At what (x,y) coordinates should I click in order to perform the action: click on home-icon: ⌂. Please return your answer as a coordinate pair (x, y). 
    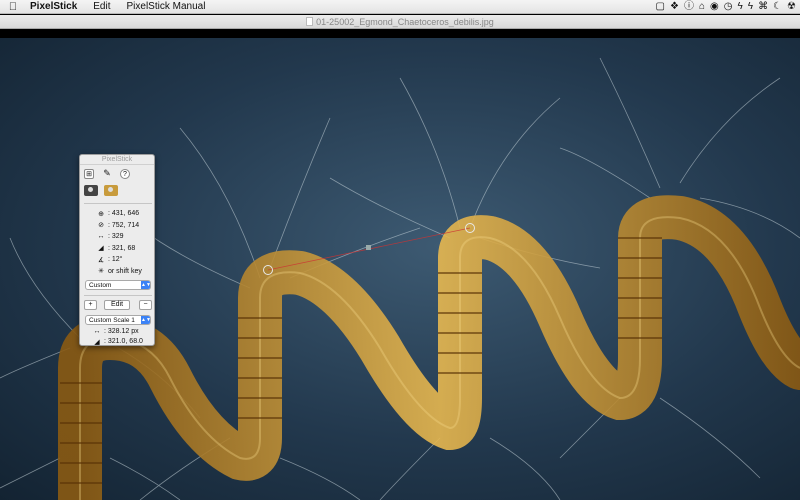
    Looking at the image, I should click on (702, 7).